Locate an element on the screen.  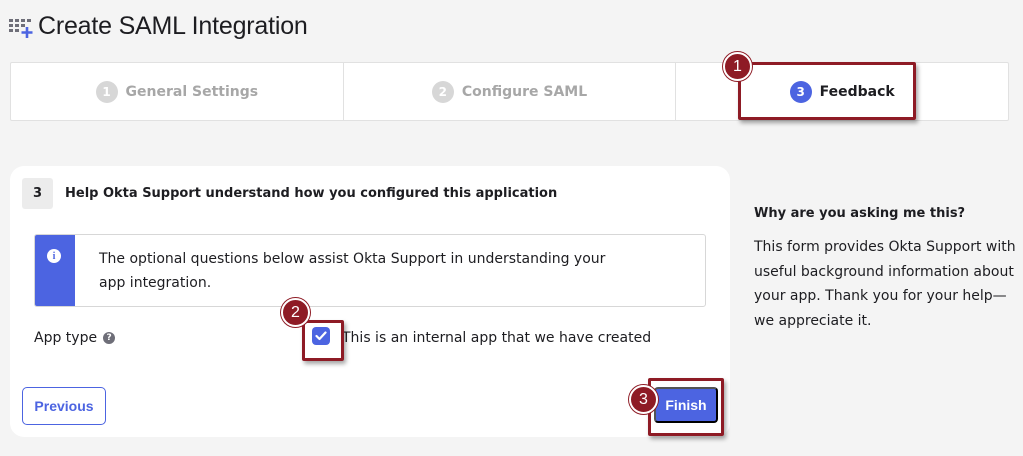
info-icon: i is located at coordinates (54, 256).